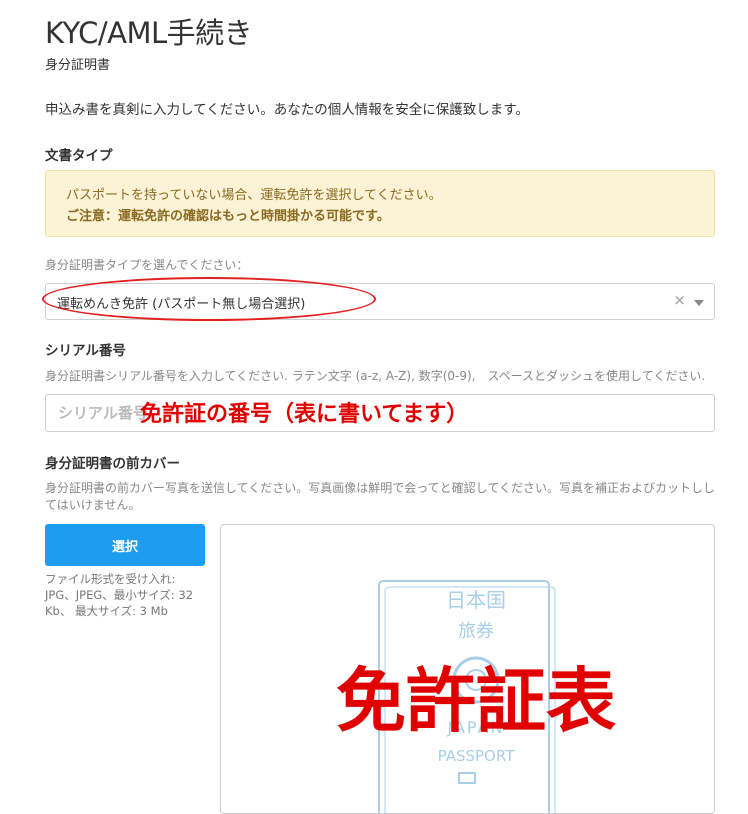 This screenshot has height=814, width=748. What do you see at coordinates (287, 110) in the screenshot?
I see `intro-text: 申込み書を真剣に入力してください。あなたの個人情報を安全に保護致します。` at bounding box center [287, 110].